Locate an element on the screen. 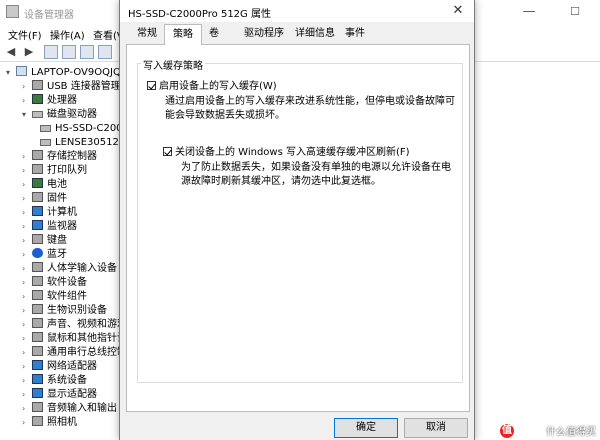 This screenshot has height=440, width=600. enable-write-cache-checkbox is located at coordinates (151, 85).